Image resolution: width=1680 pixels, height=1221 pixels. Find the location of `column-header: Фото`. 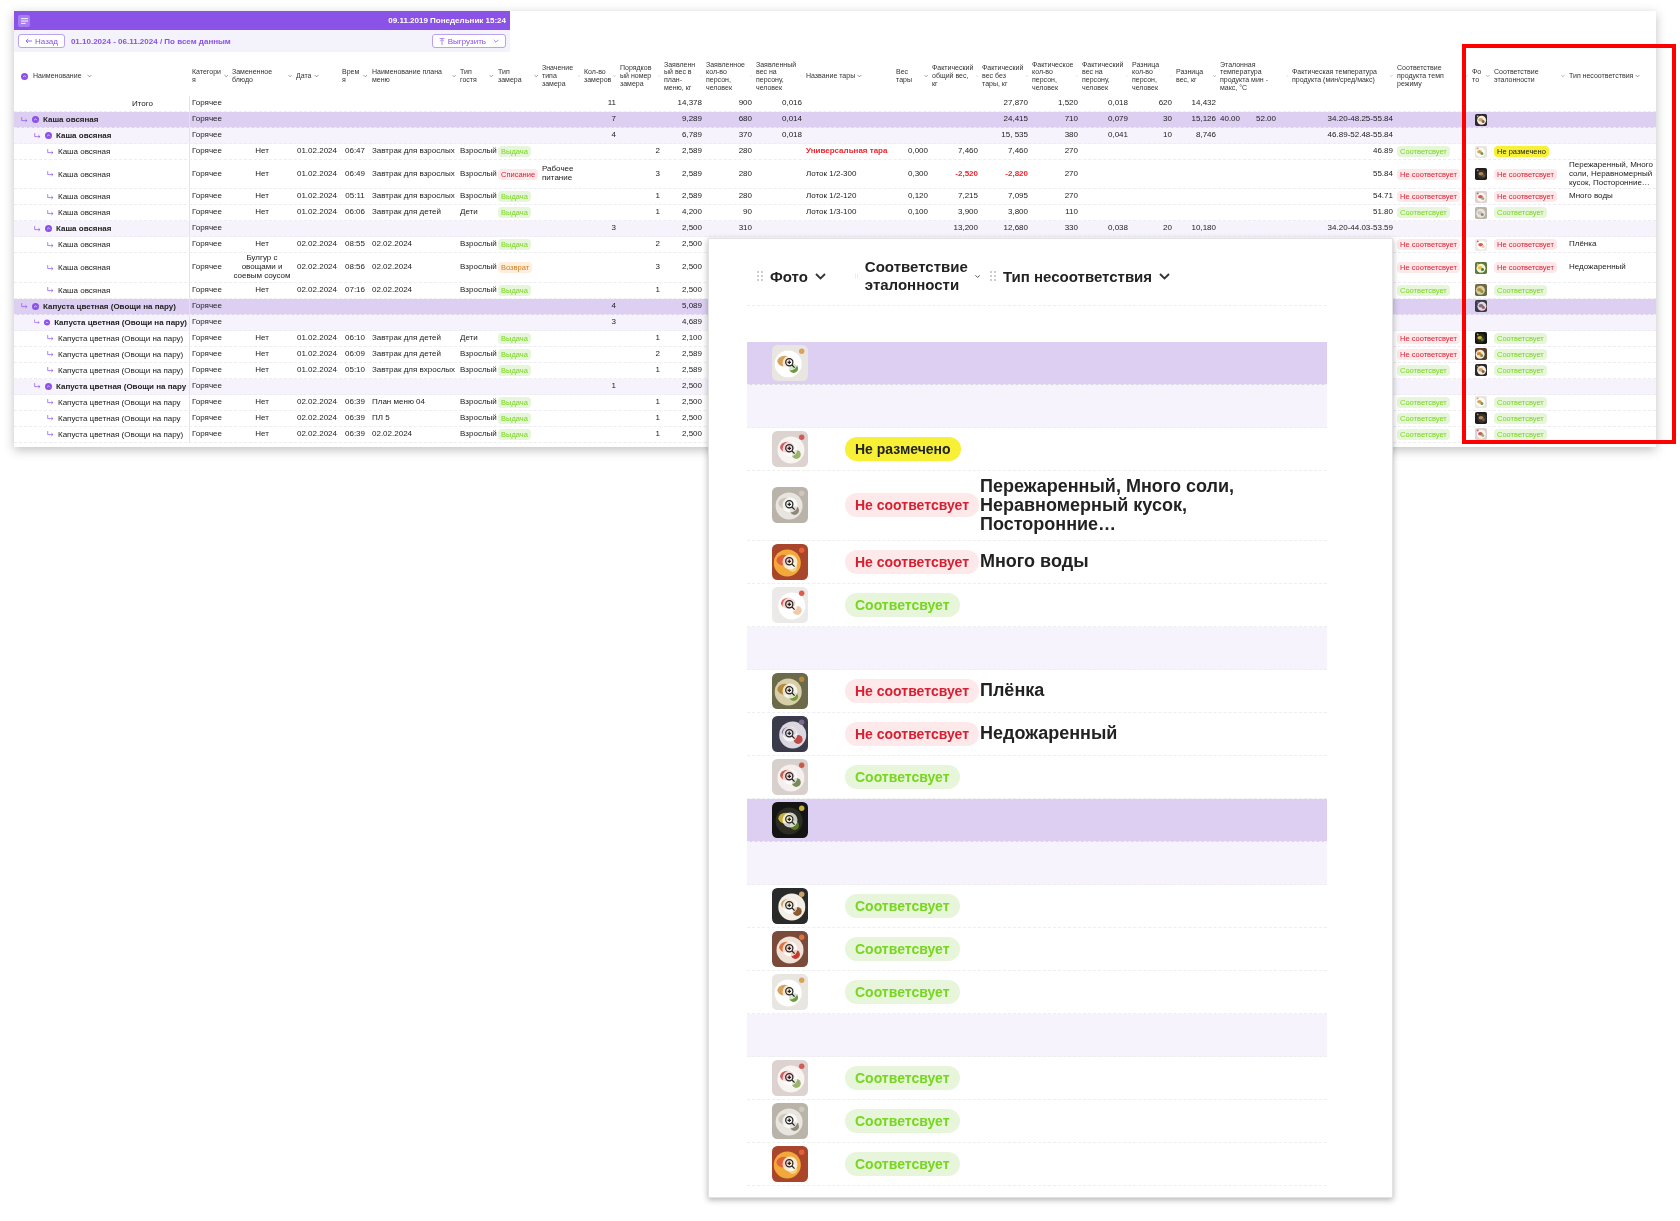

column-header: Фото is located at coordinates (796, 276).